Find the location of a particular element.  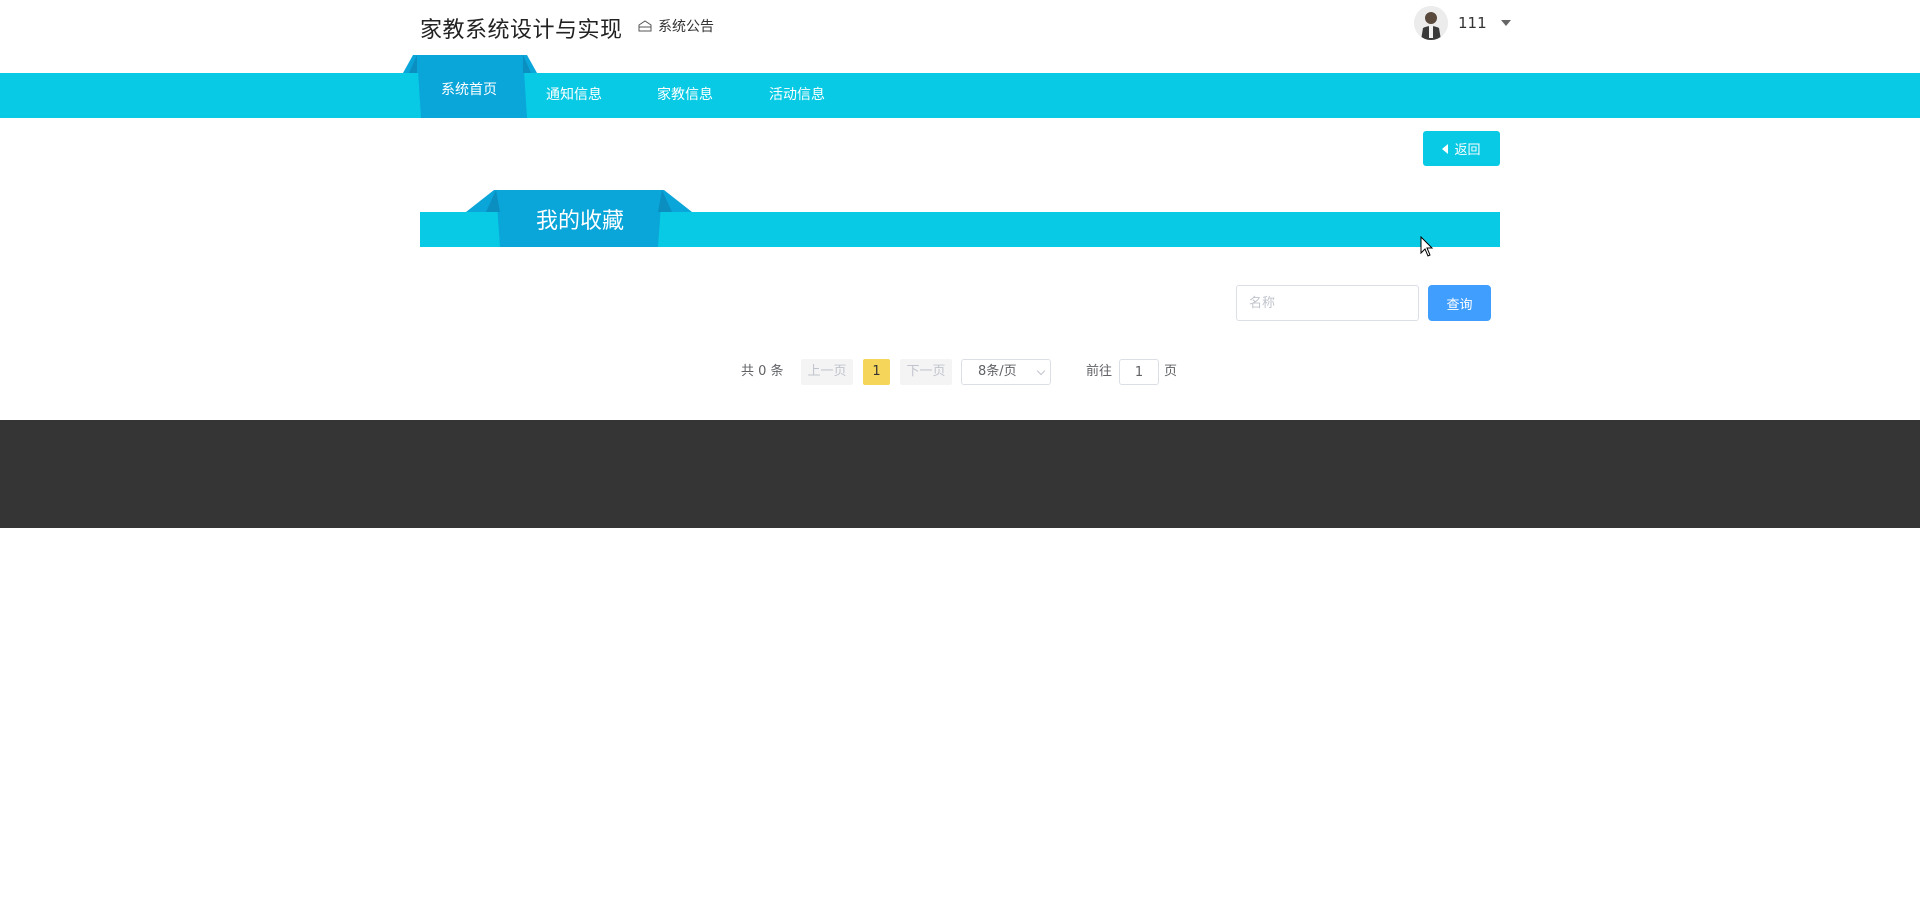

caret-left-icon is located at coordinates (1445, 148).